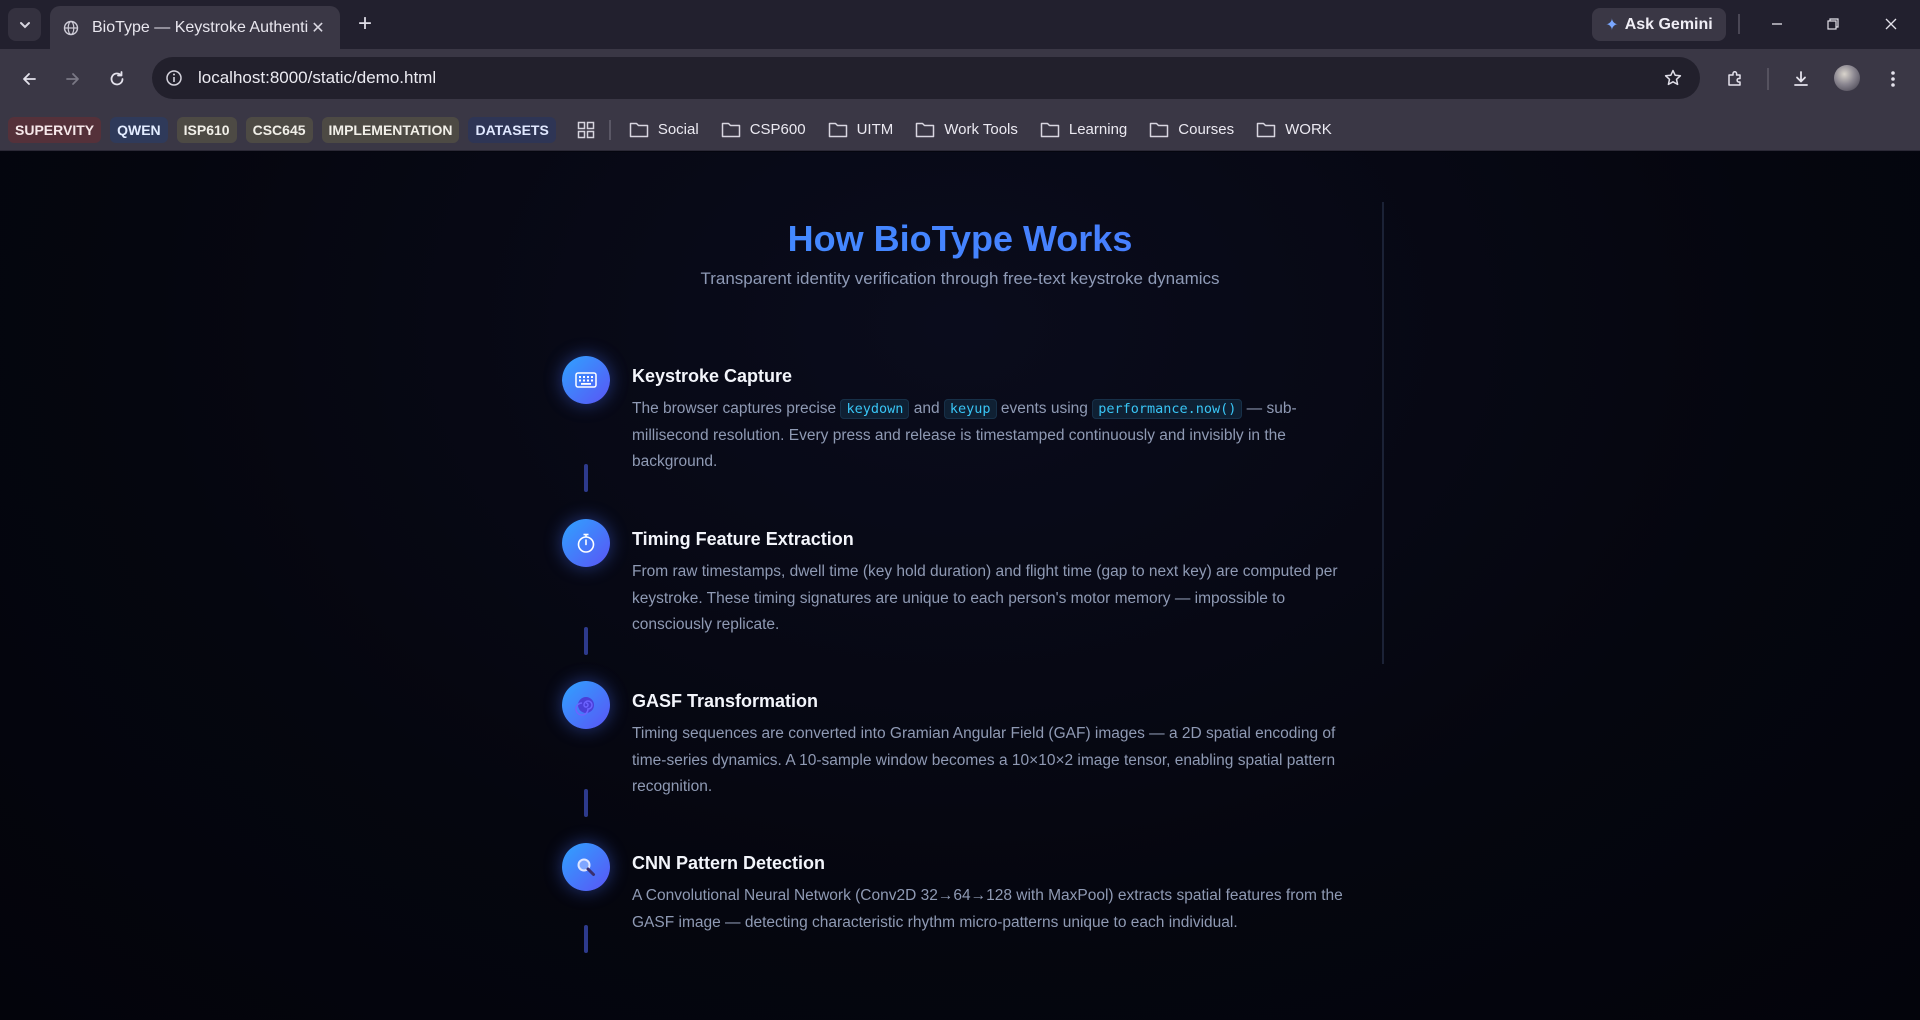 This screenshot has height=1020, width=1920. I want to click on folder-label: UITM, so click(875, 129).